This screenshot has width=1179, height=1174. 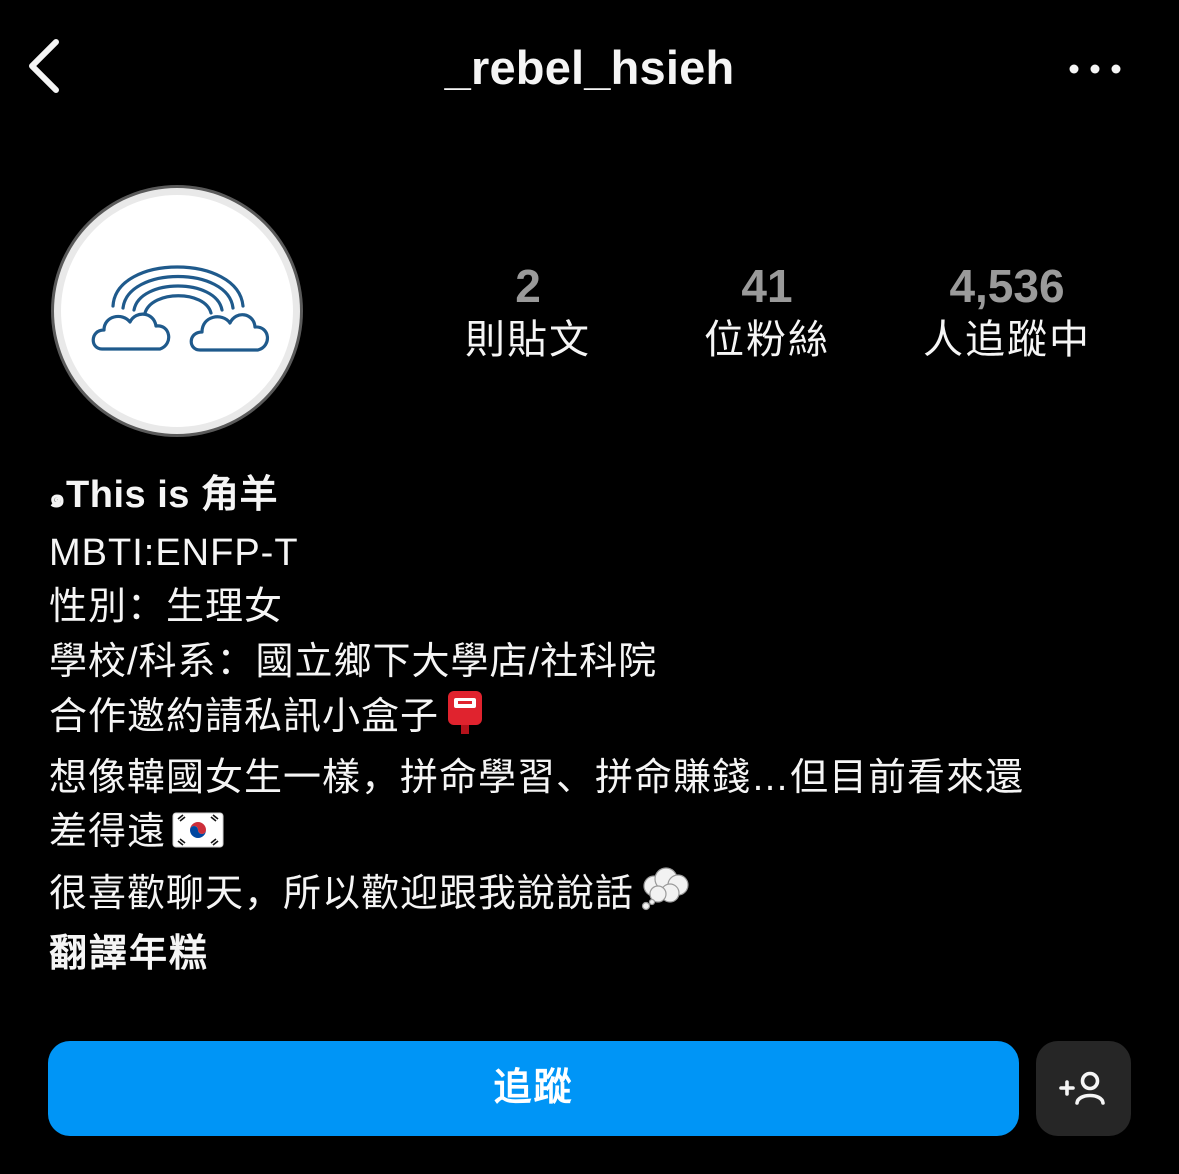 I want to click on bio-line-dream: 想像韓國女生一樣，拼命學習、拼命賺錢…但目前看來還, so click(x=537, y=777).